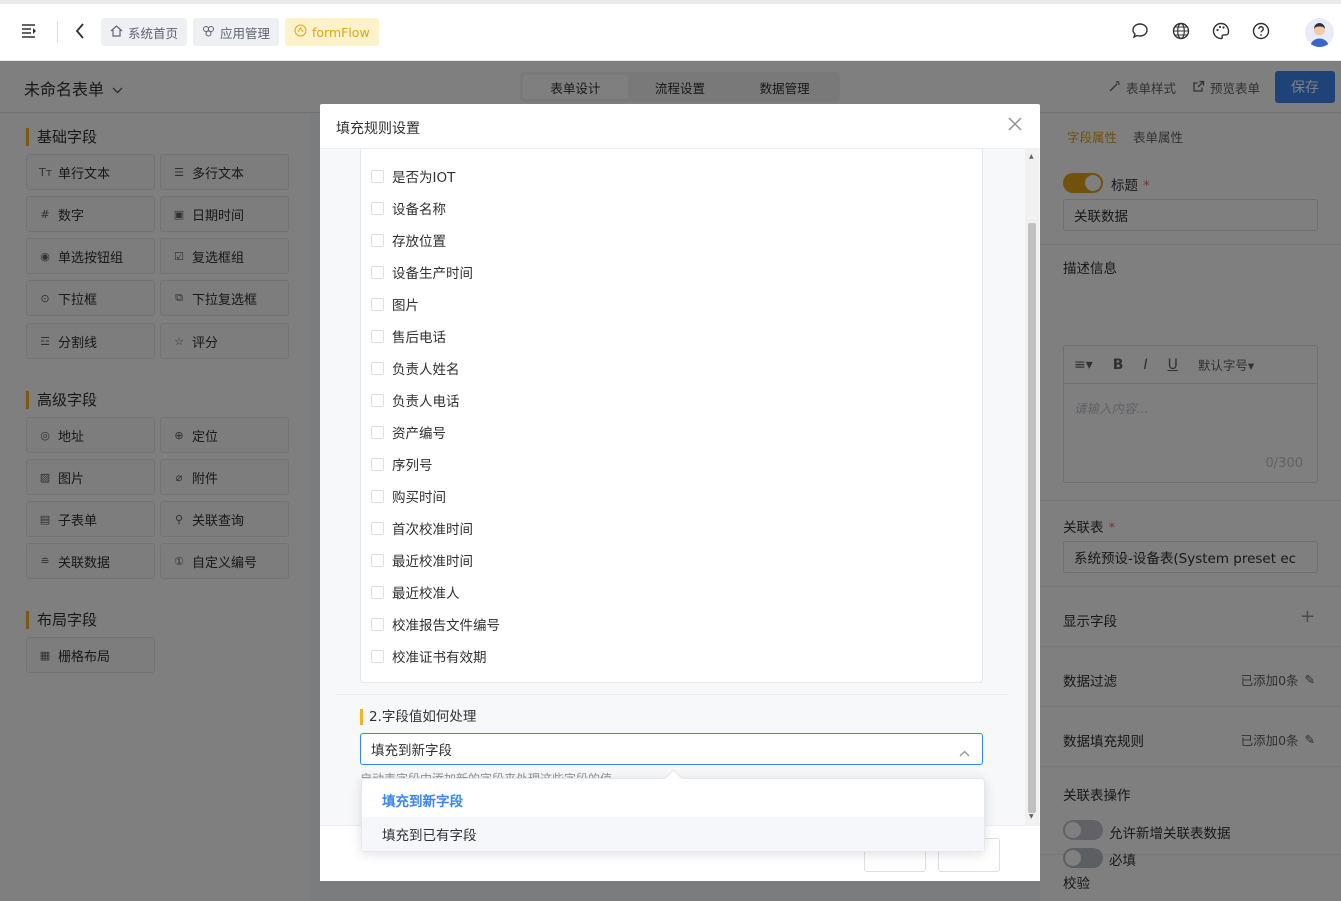 The width and height of the screenshot is (1341, 901). What do you see at coordinates (446, 626) in the screenshot?
I see `checkbox-label: 校准报告文件编号` at bounding box center [446, 626].